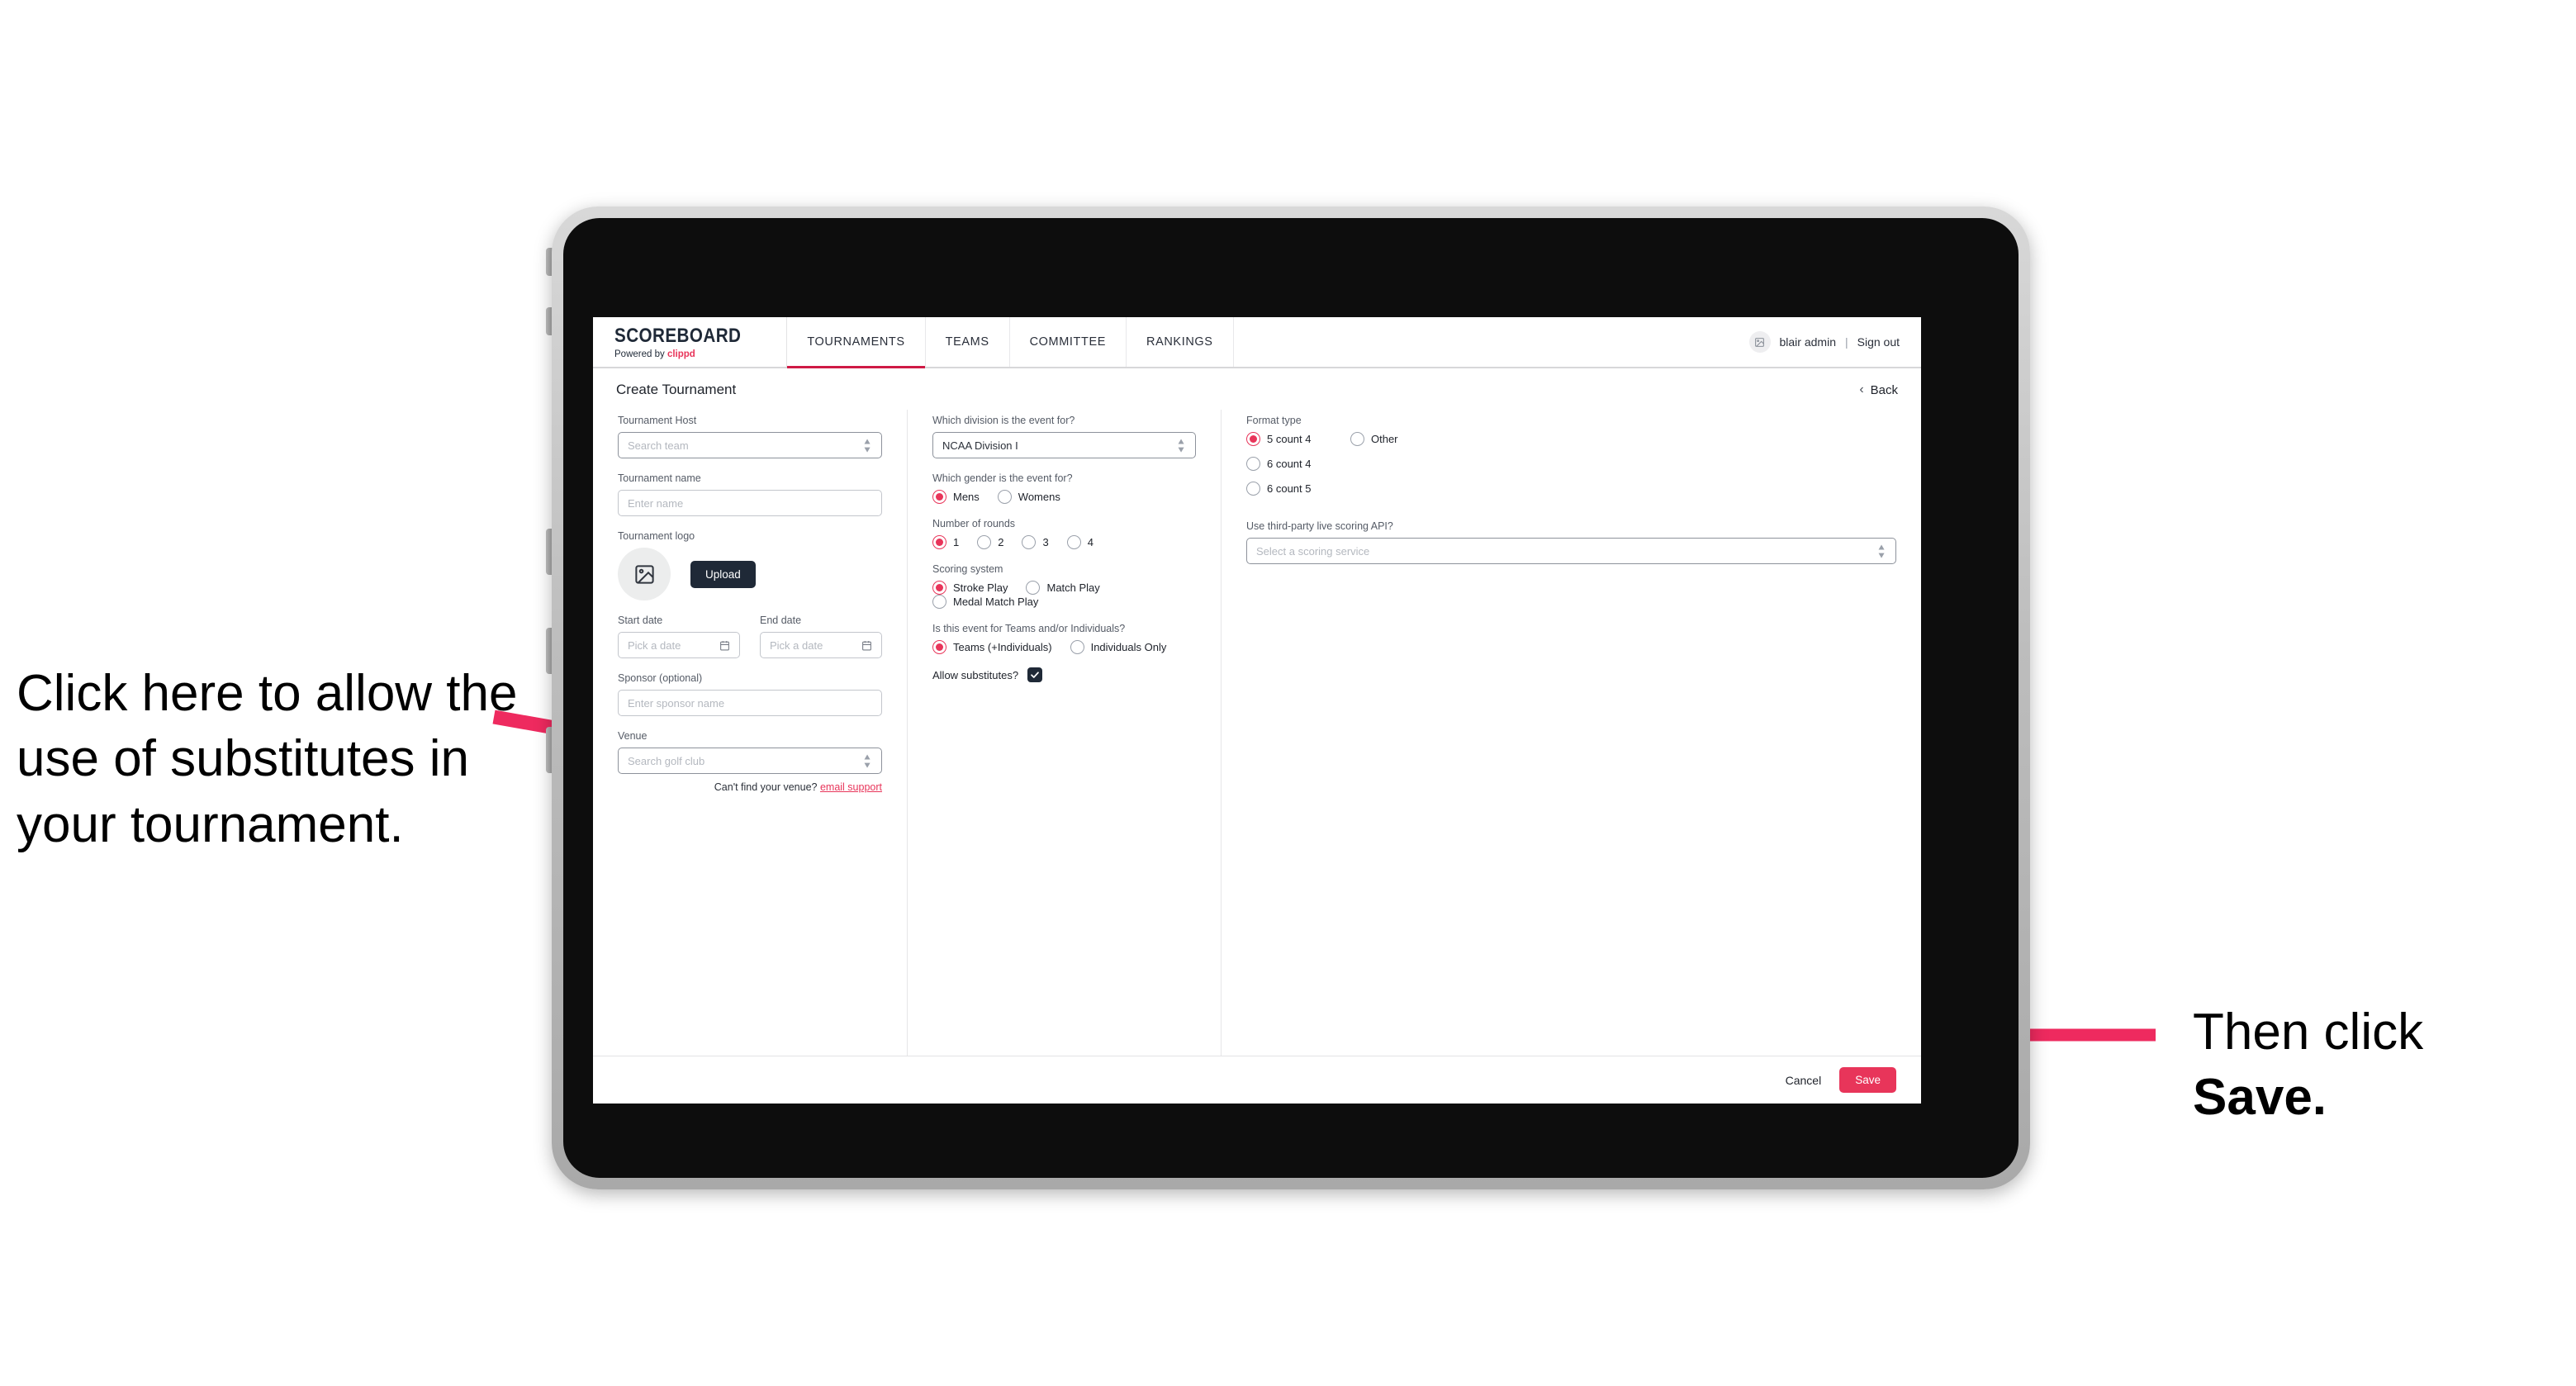 This screenshot has height=1386, width=2576. I want to click on radio-rounds-4: 4, so click(1079, 542).